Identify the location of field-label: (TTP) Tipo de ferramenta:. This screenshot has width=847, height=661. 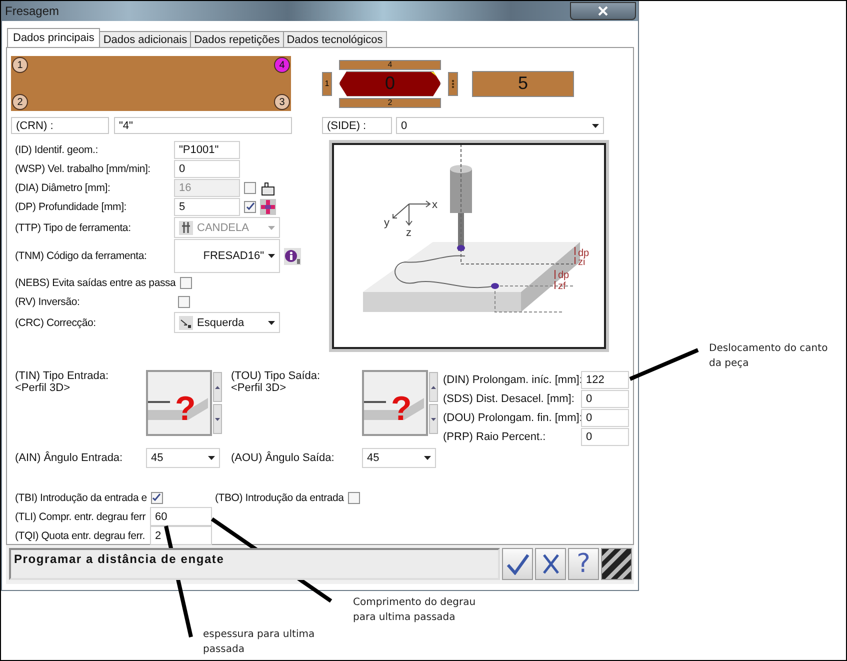
(73, 228).